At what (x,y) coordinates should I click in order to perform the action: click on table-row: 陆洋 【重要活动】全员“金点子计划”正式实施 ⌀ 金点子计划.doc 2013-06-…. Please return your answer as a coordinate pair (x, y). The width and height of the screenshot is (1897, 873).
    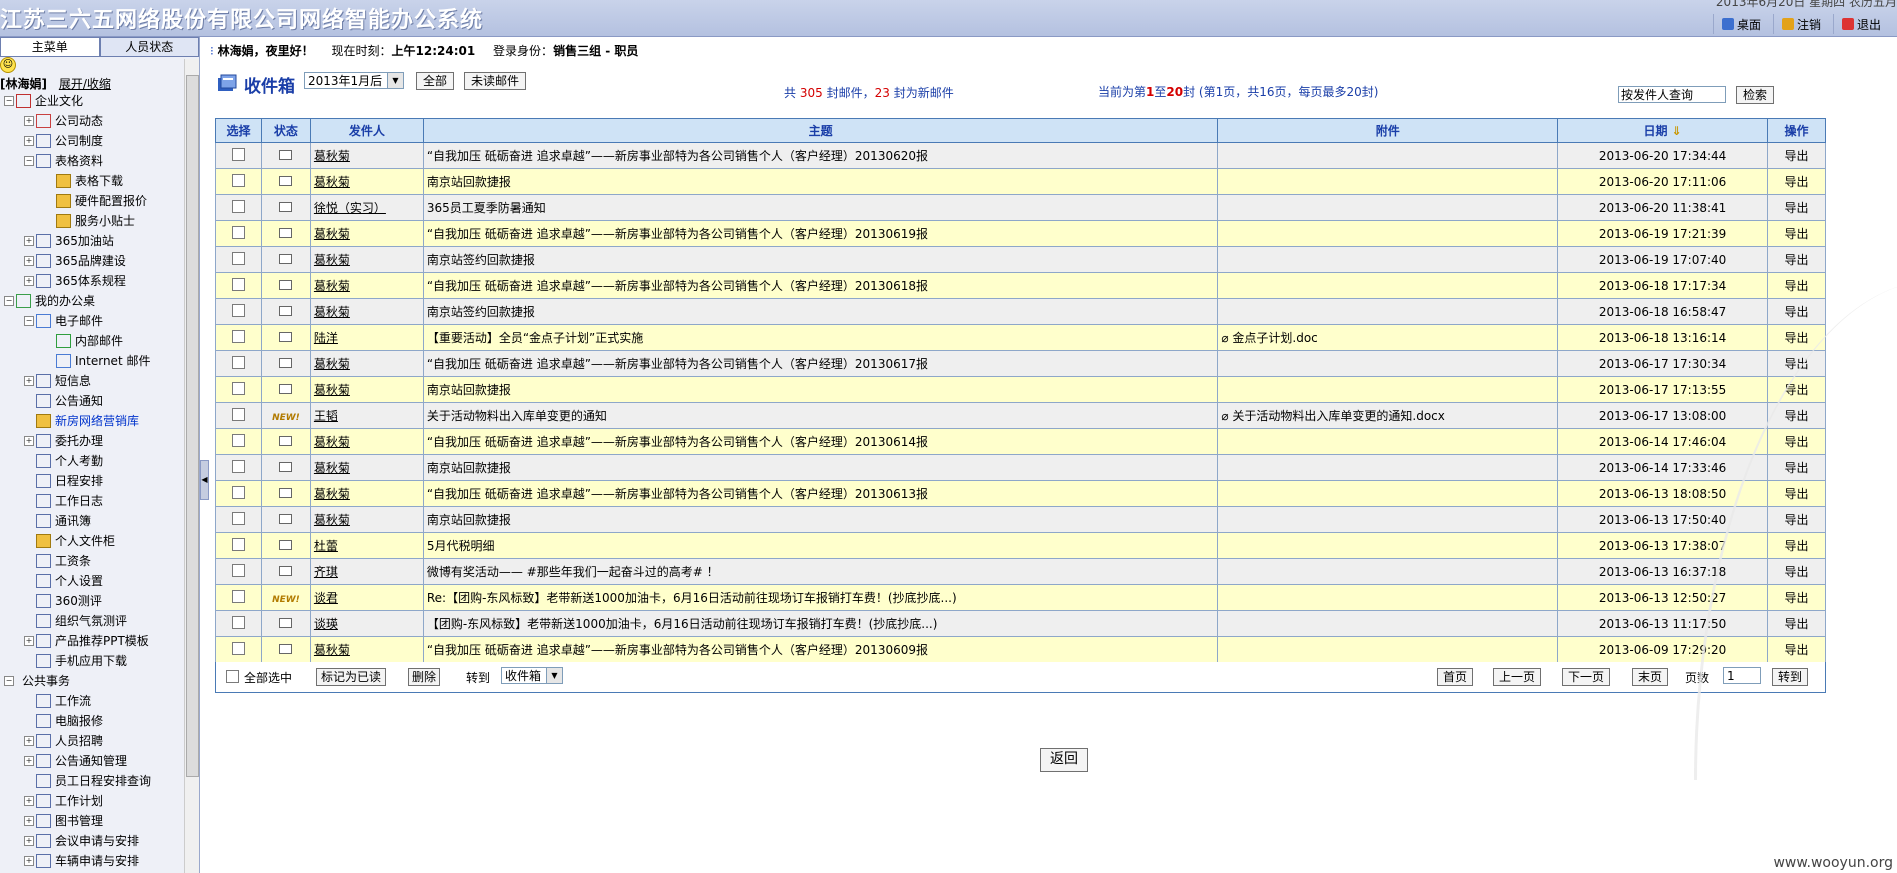
    Looking at the image, I should click on (1020, 337).